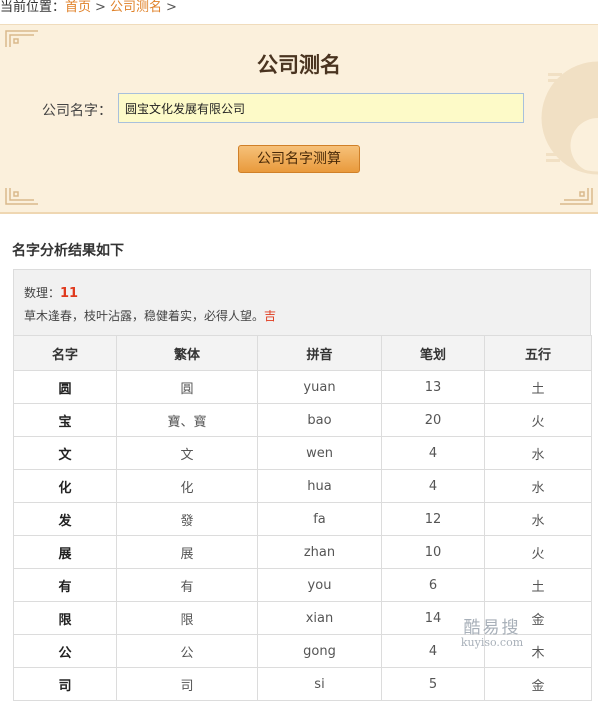 The width and height of the screenshot is (598, 710). What do you see at coordinates (187, 519) in the screenshot?
I see `cell-traditional: 發` at bounding box center [187, 519].